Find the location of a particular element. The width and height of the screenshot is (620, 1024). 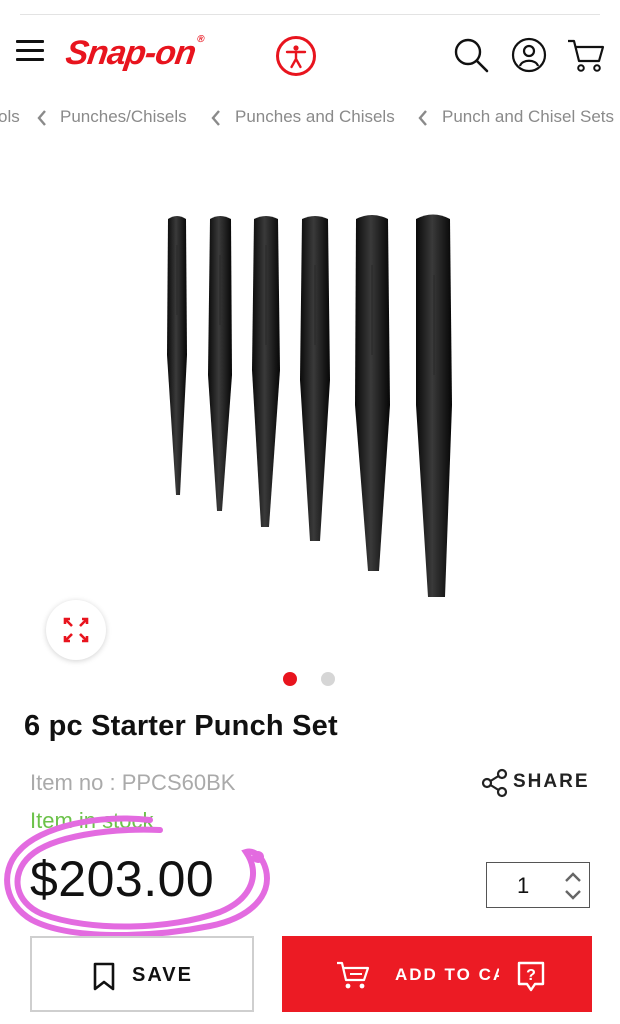

brand-logo: Snap-on® is located at coordinates (133, 53).